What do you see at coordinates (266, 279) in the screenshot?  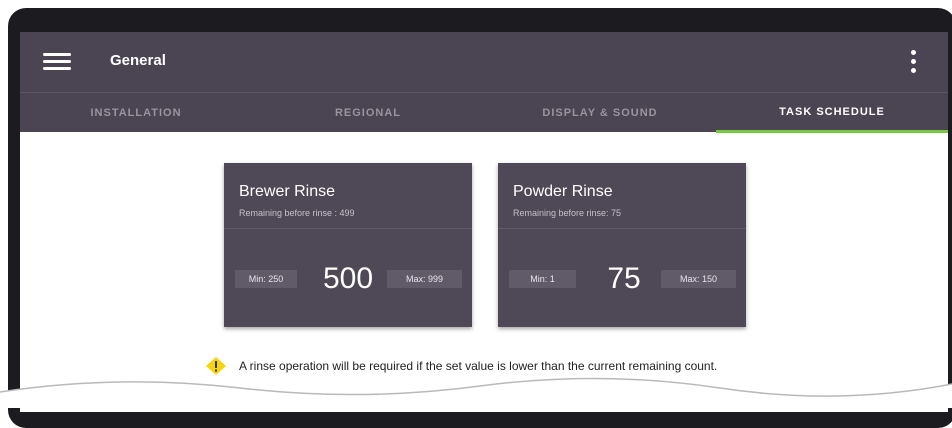 I see `min-button: Min: 250` at bounding box center [266, 279].